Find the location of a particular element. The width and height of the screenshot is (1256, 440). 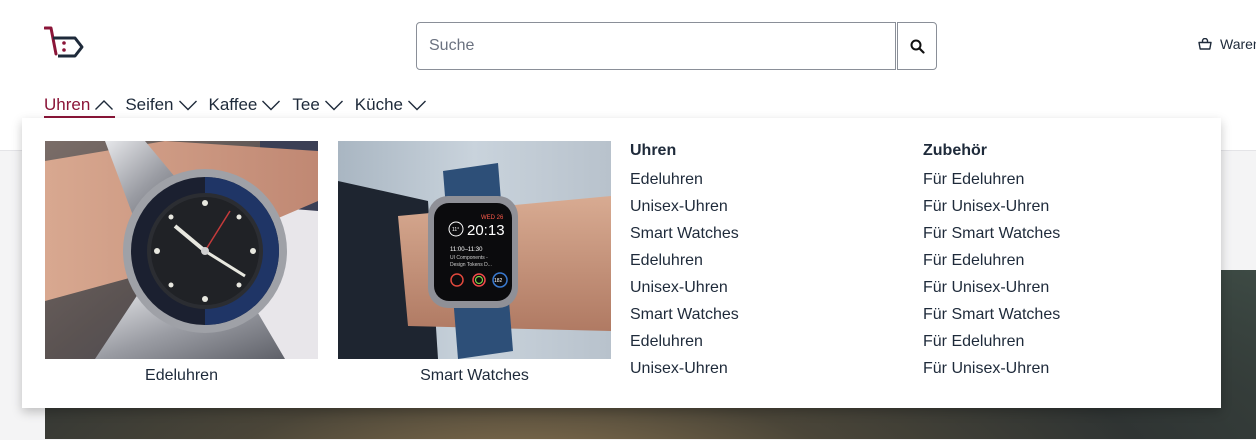

main-navigation: Uhren Seifen Kaffee Tee Küche is located at coordinates (241, 106).